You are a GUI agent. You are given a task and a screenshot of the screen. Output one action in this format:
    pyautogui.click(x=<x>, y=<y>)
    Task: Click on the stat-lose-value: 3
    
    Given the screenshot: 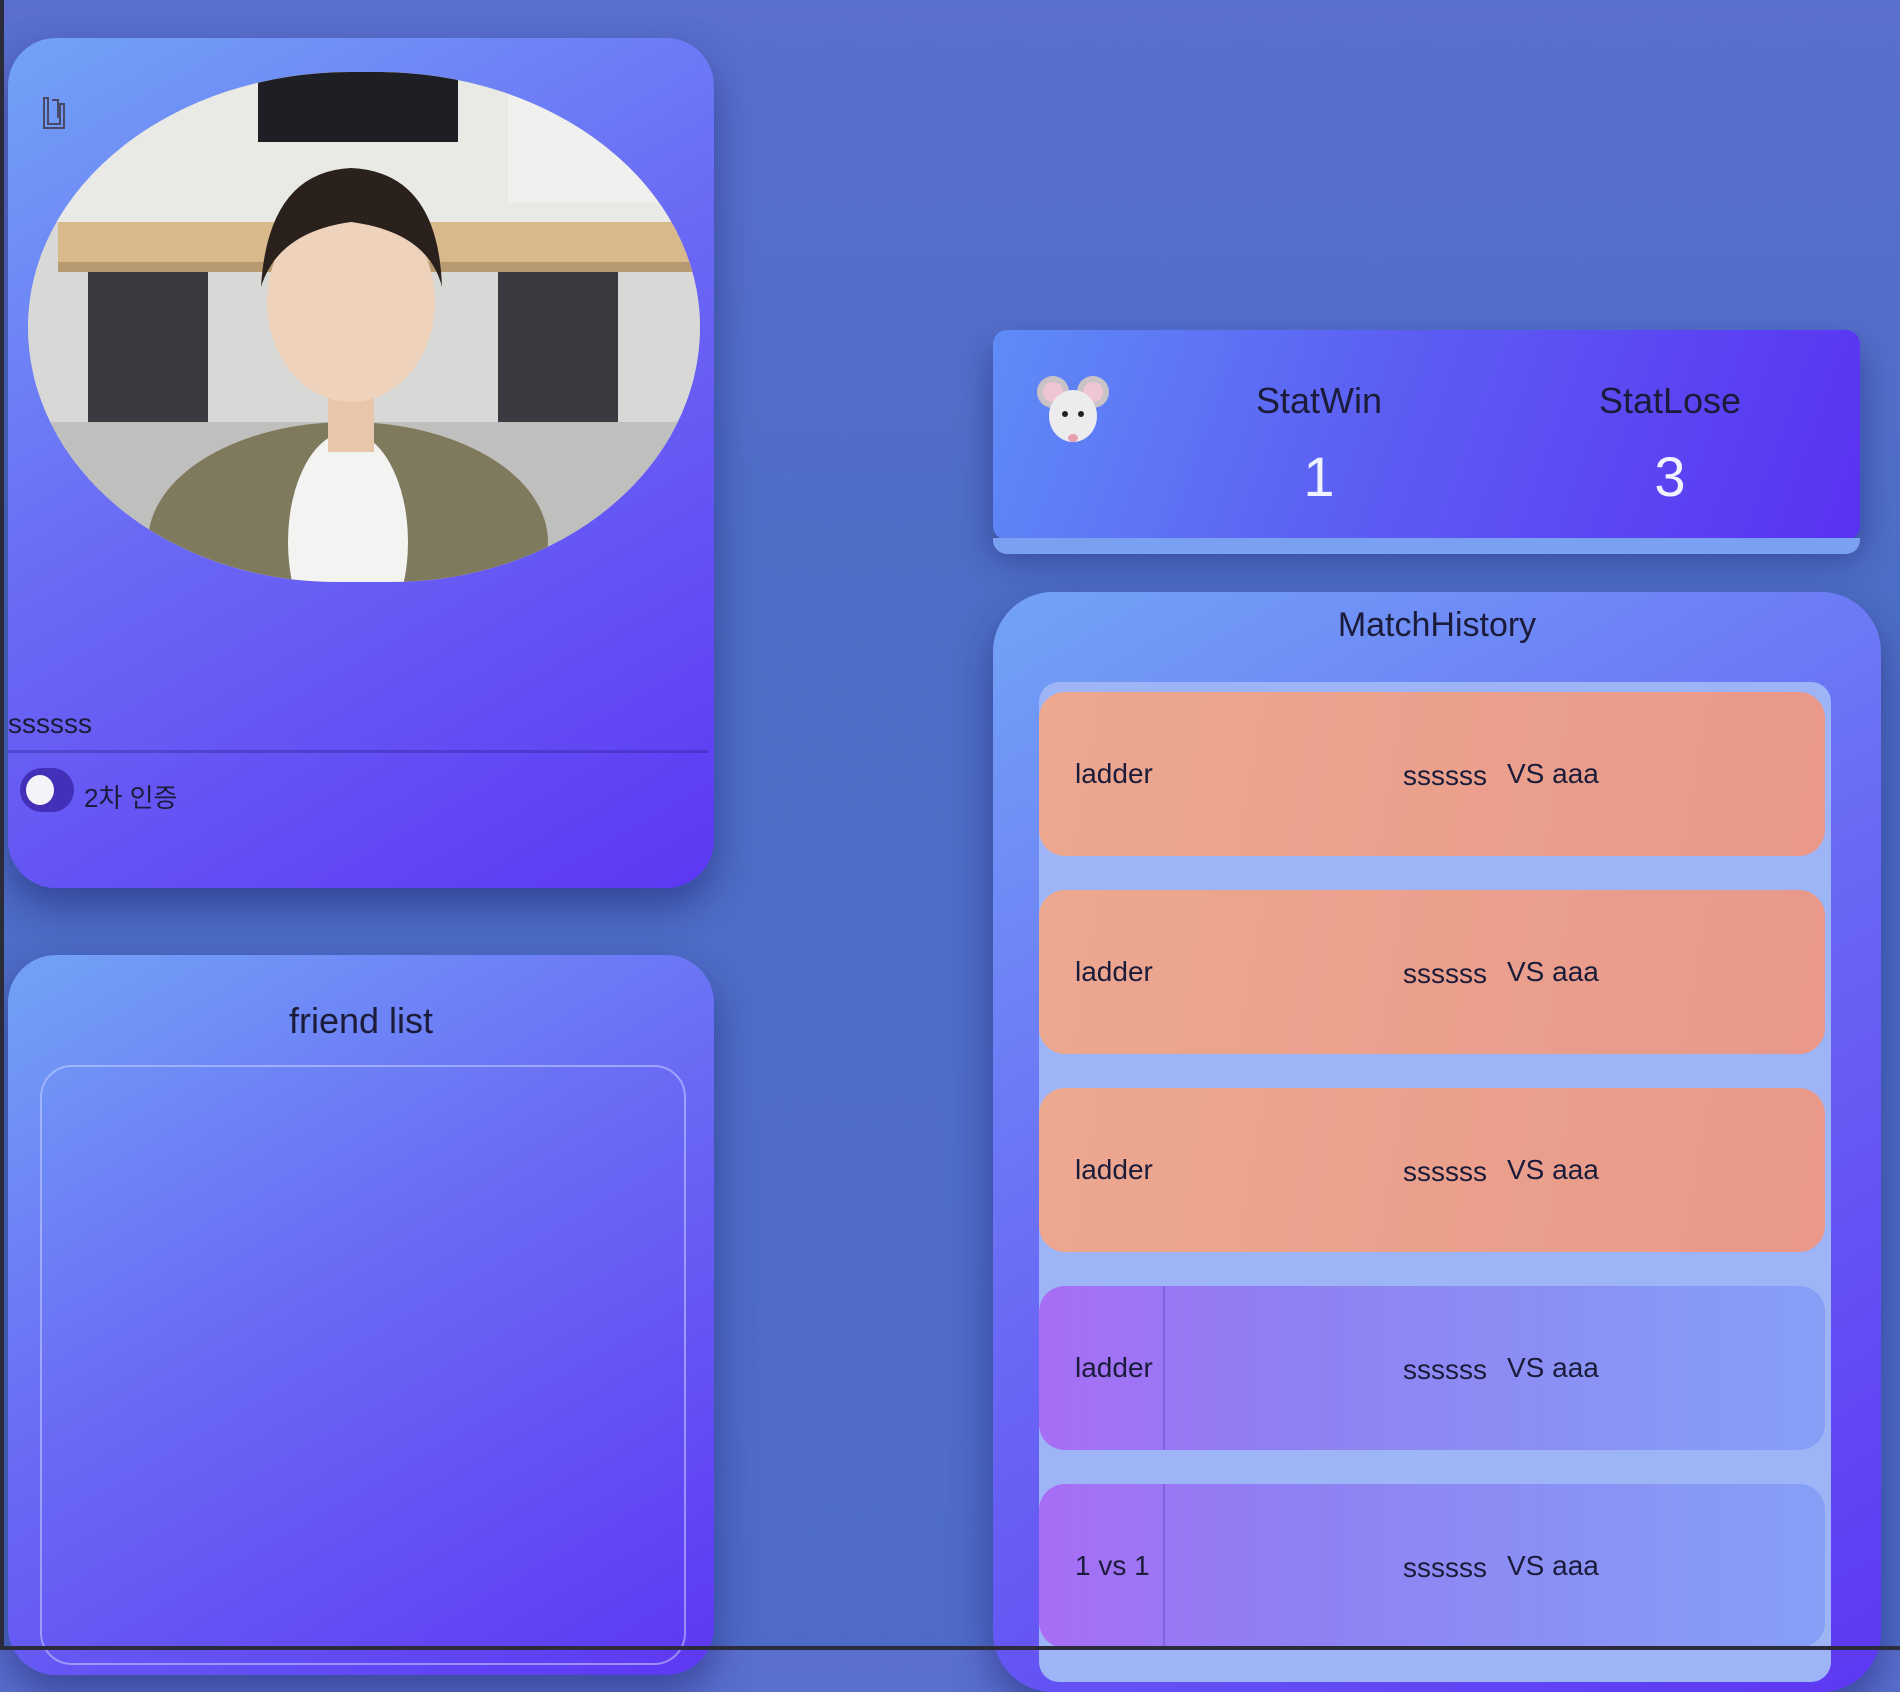 What is the action you would take?
    pyautogui.click(x=1670, y=476)
    